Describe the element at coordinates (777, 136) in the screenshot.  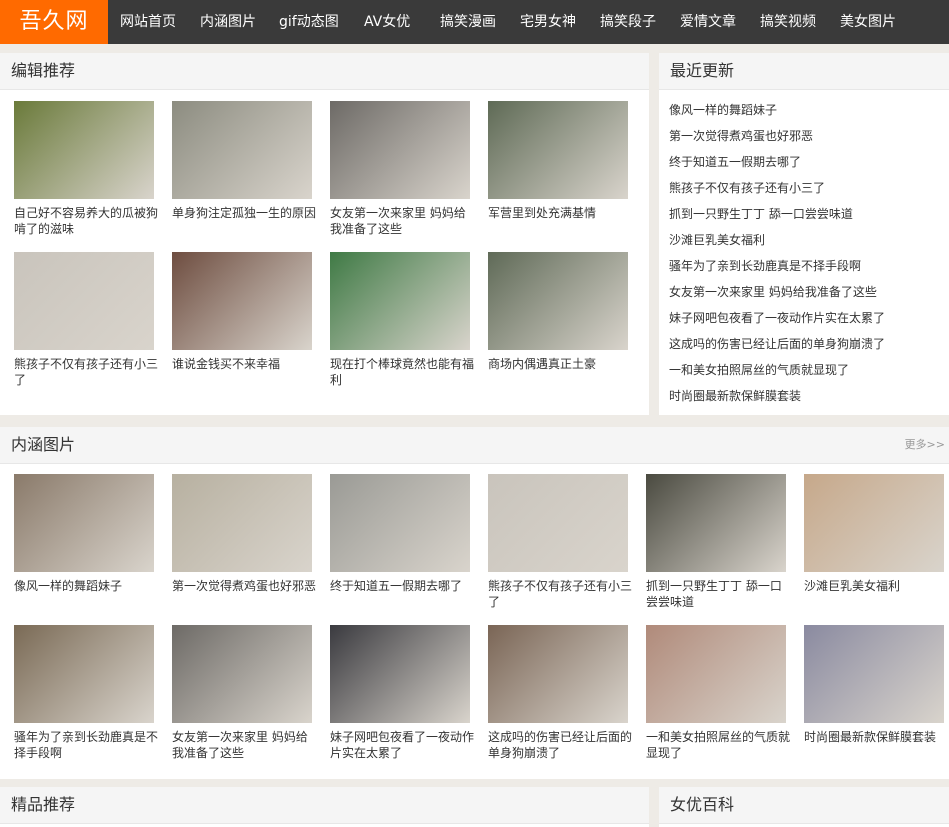
I see `recent-item: 第一次觉得煮鸡蛋也好邪恶` at that location.